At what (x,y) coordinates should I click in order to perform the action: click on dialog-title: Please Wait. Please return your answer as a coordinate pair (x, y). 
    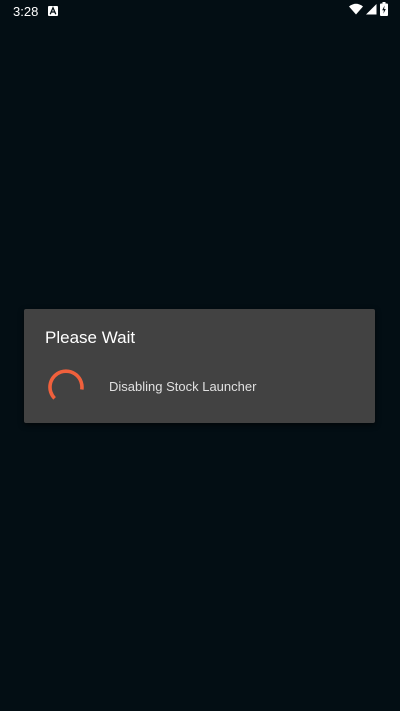
    Looking at the image, I should click on (90, 337).